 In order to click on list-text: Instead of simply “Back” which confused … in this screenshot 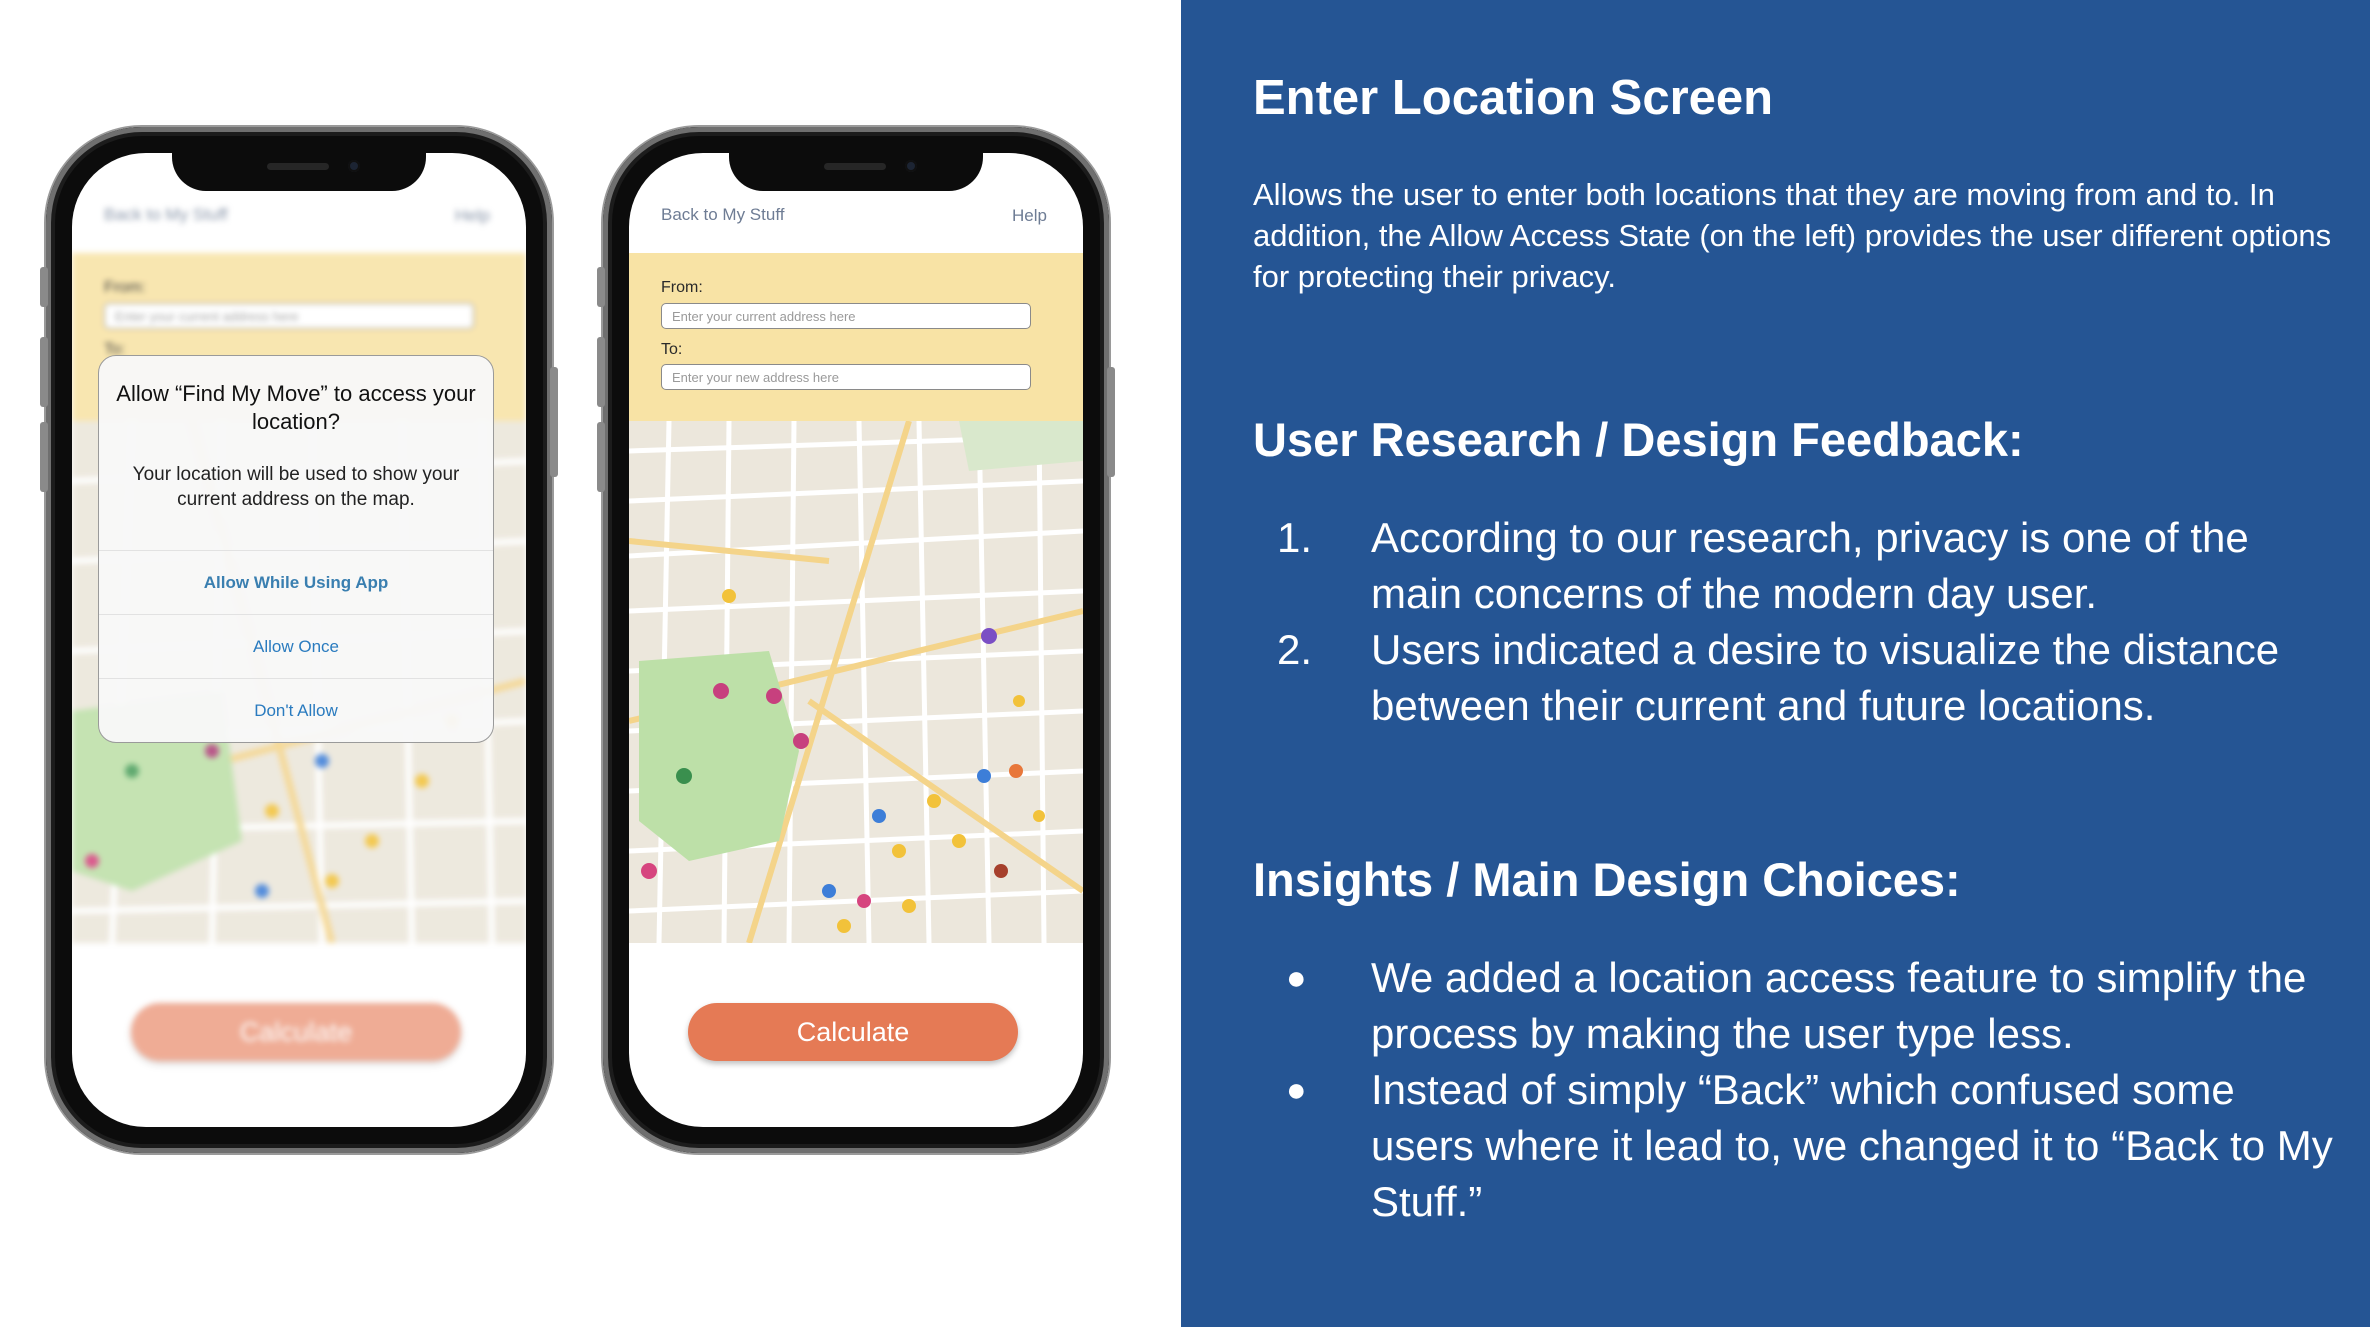, I will do `click(1852, 1145)`.